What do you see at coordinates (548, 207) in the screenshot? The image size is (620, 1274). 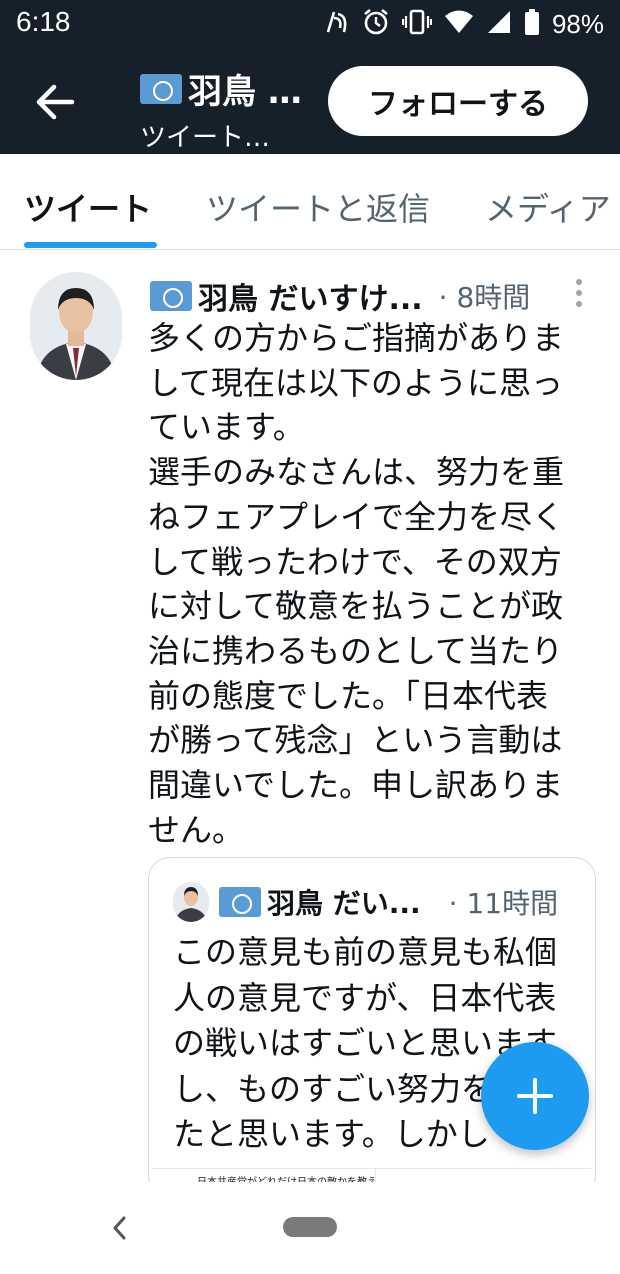 I see `tab-media: メディア` at bounding box center [548, 207].